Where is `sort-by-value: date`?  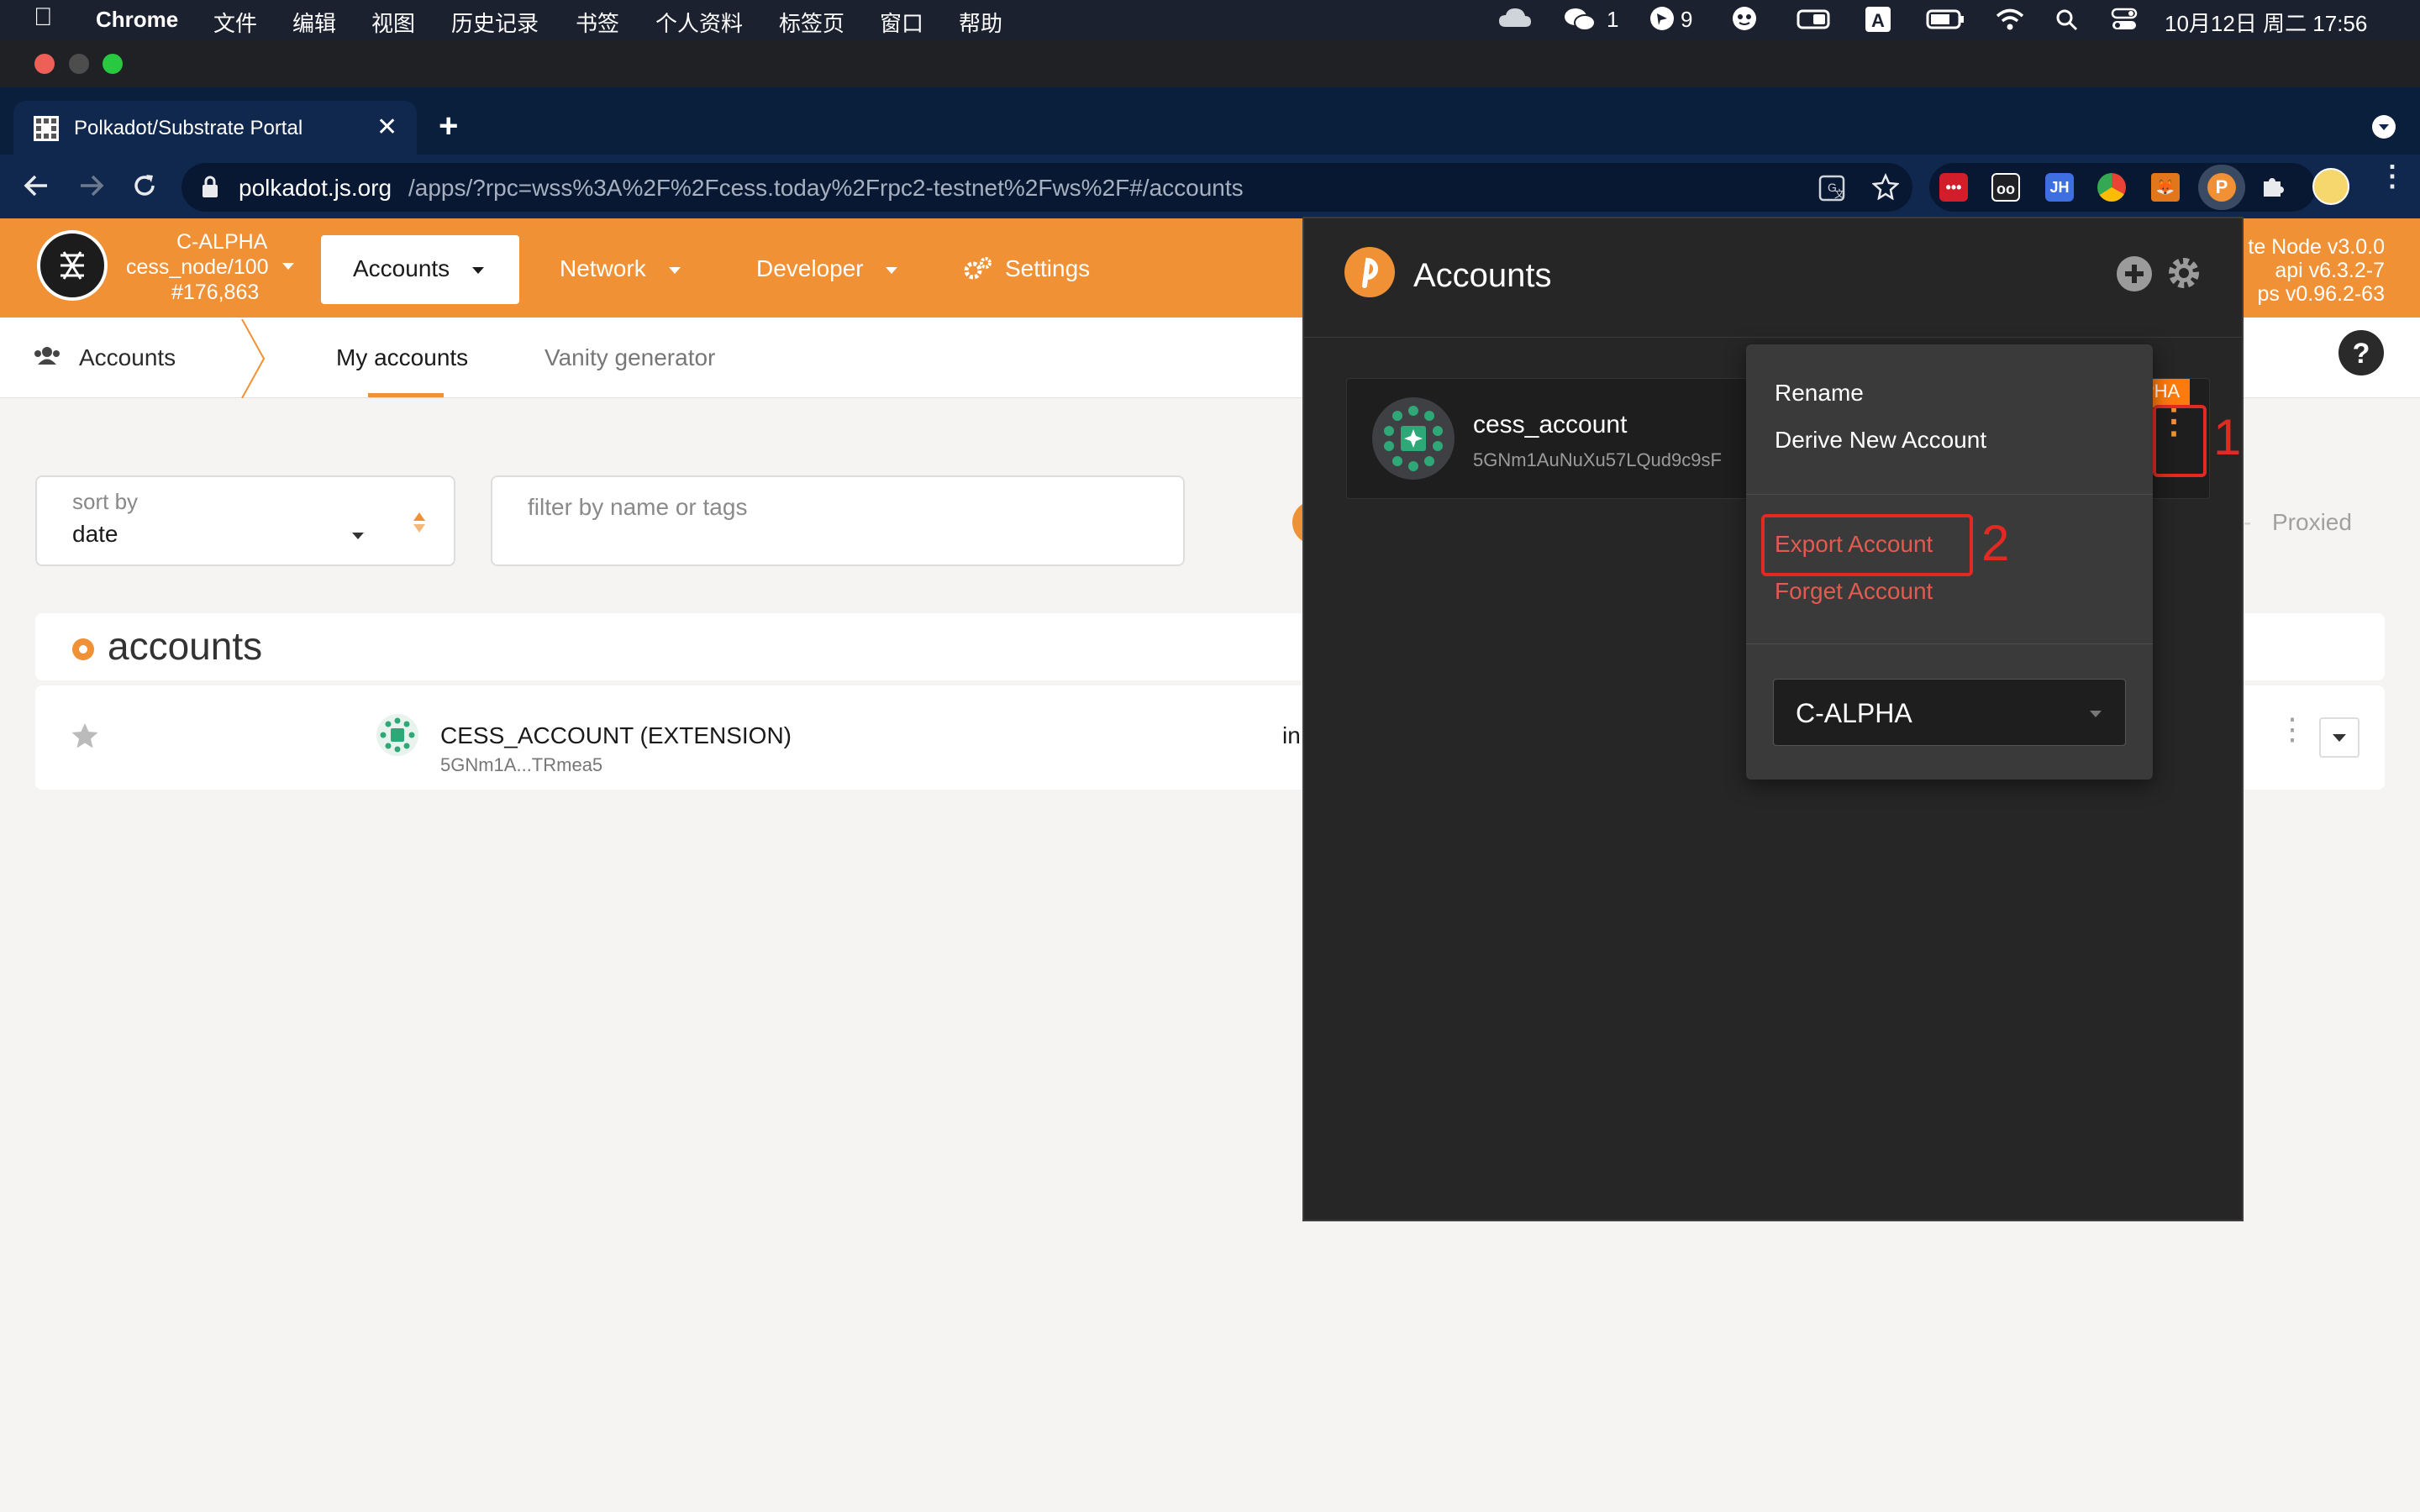
sort-by-value: date is located at coordinates (95, 534).